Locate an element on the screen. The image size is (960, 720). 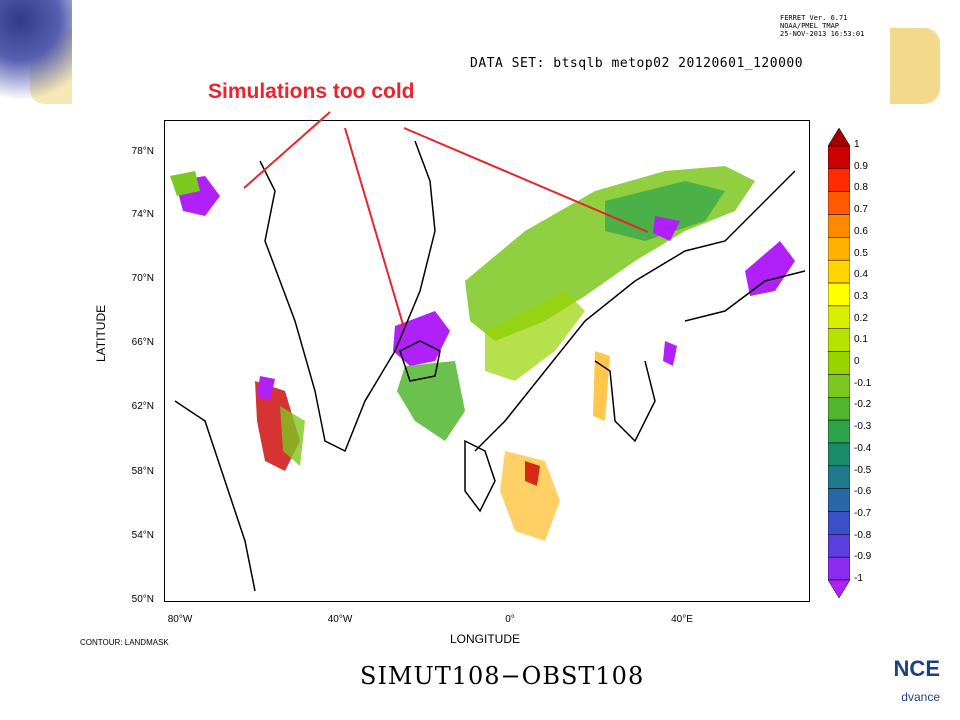
colorbar-top-triangle is located at coordinates (839, 137).